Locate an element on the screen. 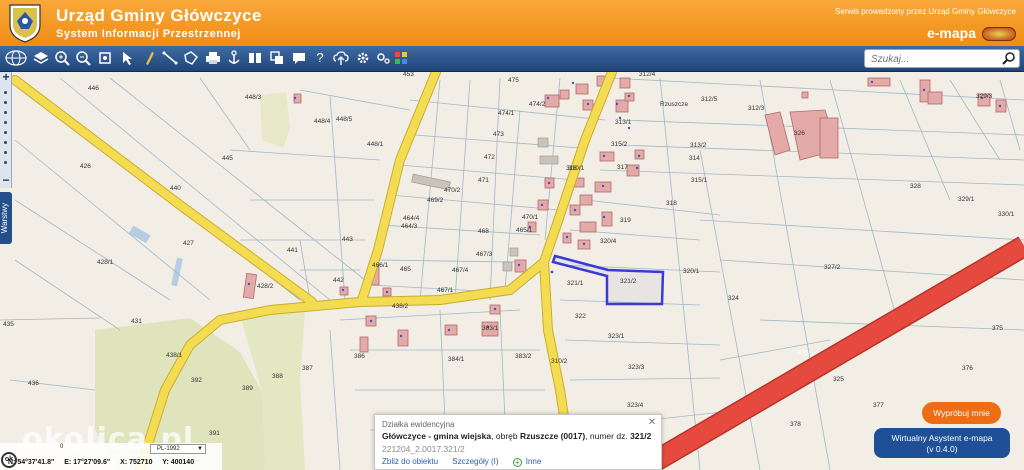 Image resolution: width=1024 pixels, height=470 pixels. close-icon: ✕ is located at coordinates (652, 423).